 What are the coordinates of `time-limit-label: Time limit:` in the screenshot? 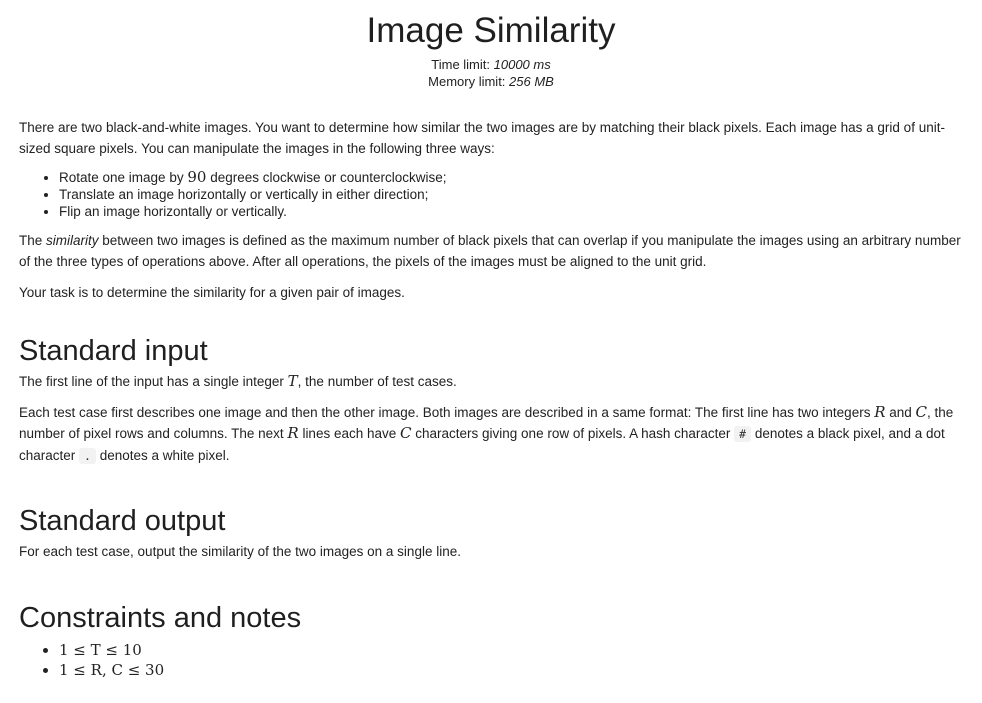 It's located at (462, 64).